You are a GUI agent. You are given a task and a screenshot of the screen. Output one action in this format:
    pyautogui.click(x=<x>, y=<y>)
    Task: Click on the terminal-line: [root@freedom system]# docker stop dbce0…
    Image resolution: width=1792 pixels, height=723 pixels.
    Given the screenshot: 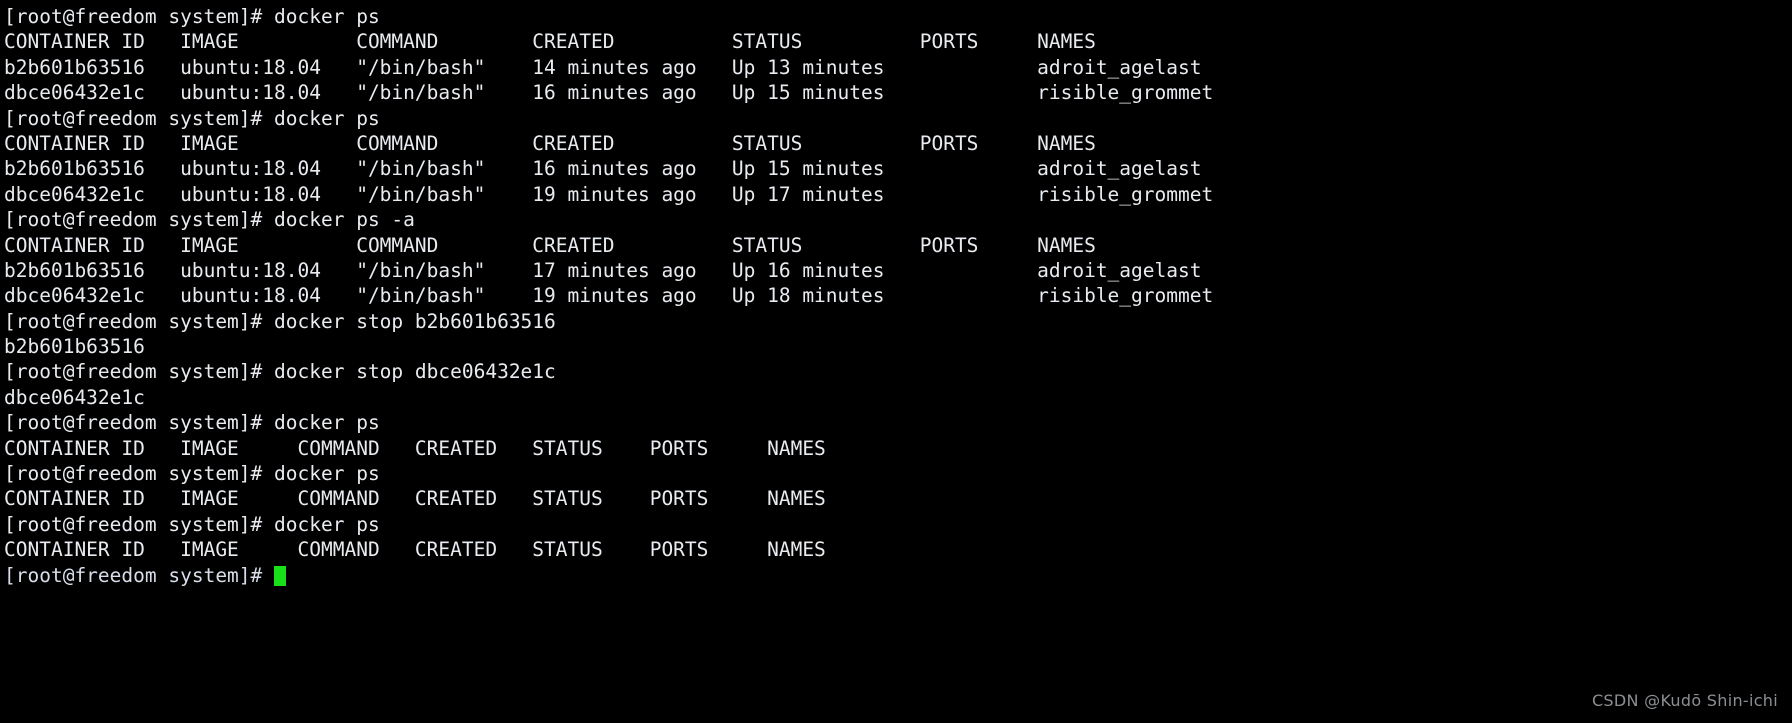 What is the action you would take?
    pyautogui.click(x=280, y=372)
    